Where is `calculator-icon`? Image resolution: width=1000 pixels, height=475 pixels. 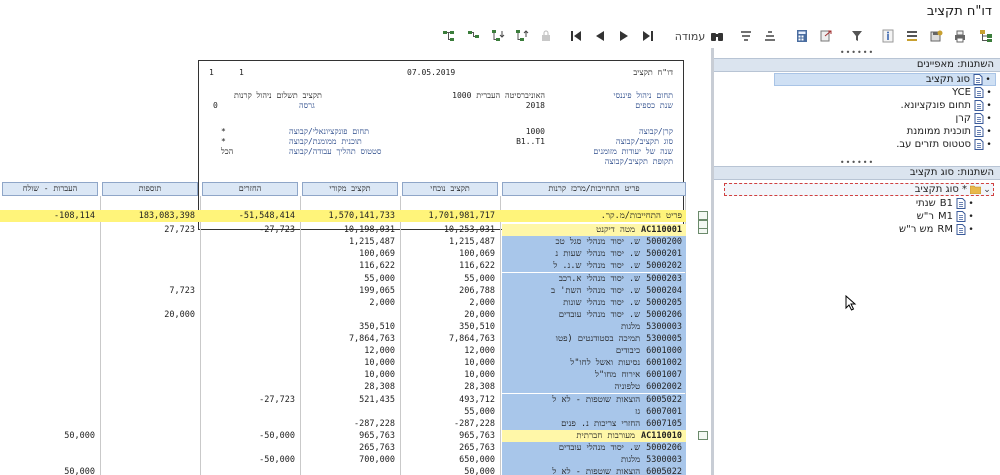 calculator-icon is located at coordinates (802, 36).